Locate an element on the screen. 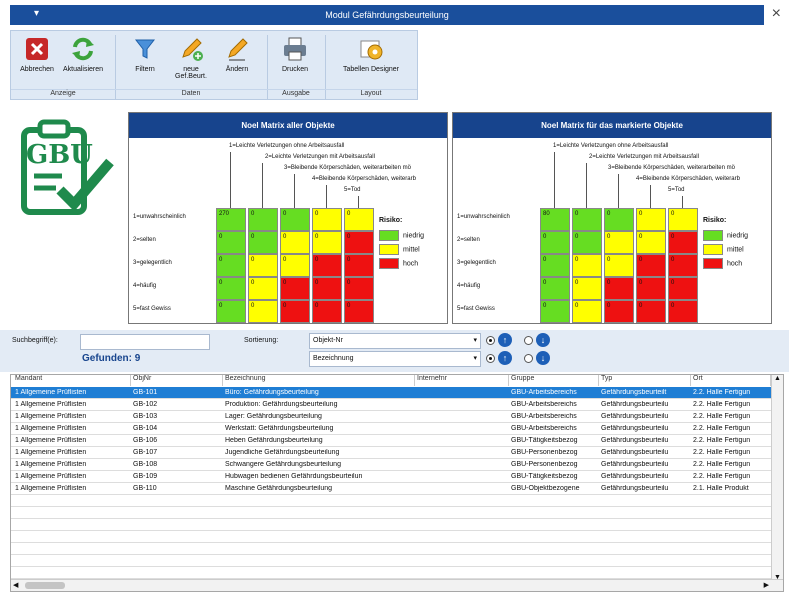 Image resolution: width=789 pixels, height=594 pixels. matrix-title: Noel Matrix aller Objekte is located at coordinates (288, 125).